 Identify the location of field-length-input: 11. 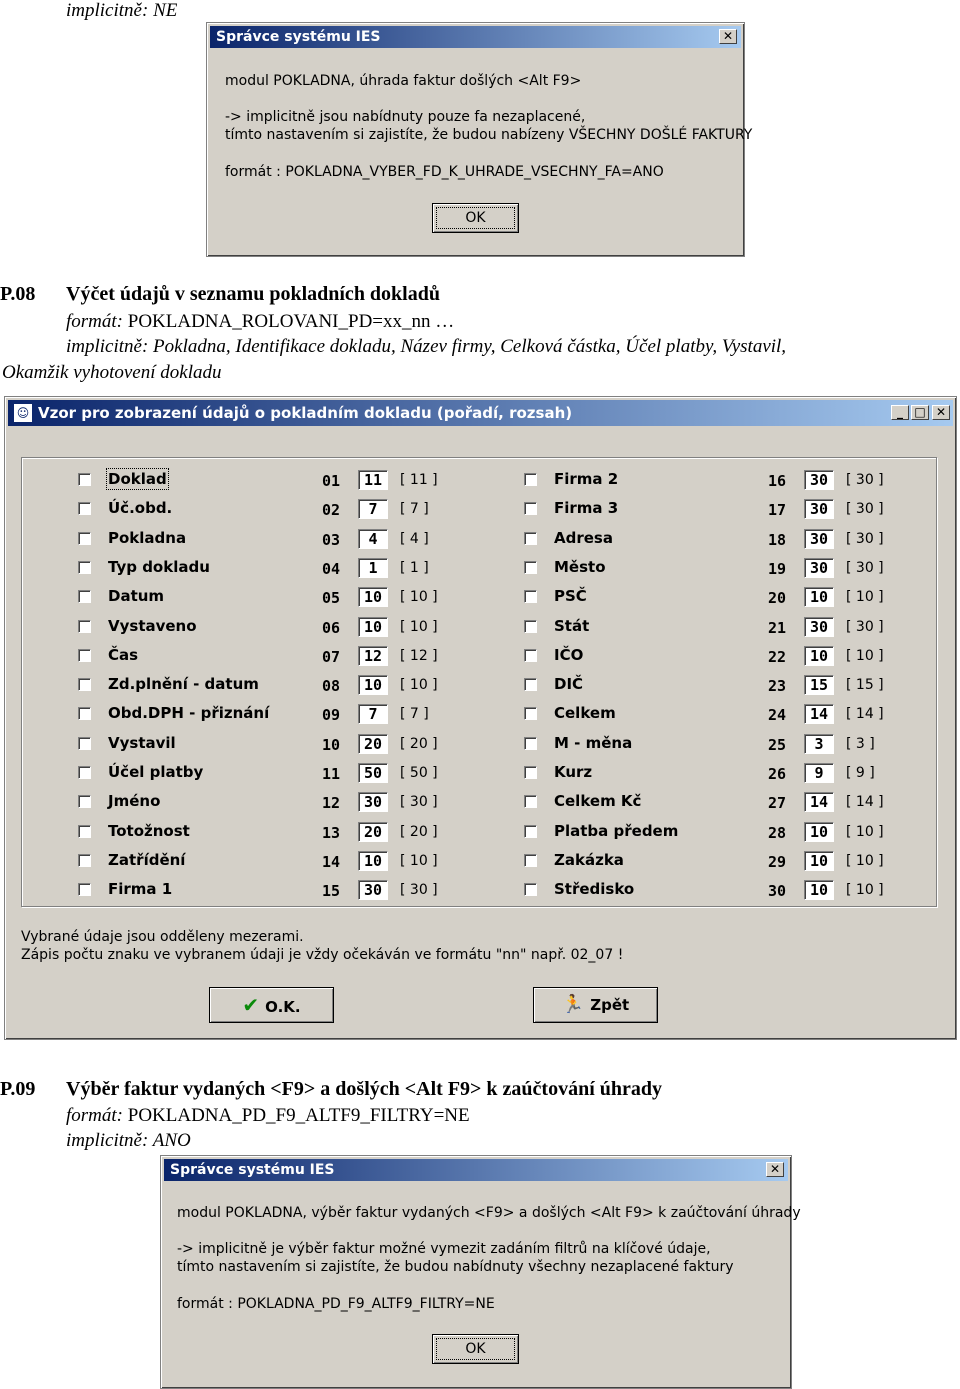
(373, 480).